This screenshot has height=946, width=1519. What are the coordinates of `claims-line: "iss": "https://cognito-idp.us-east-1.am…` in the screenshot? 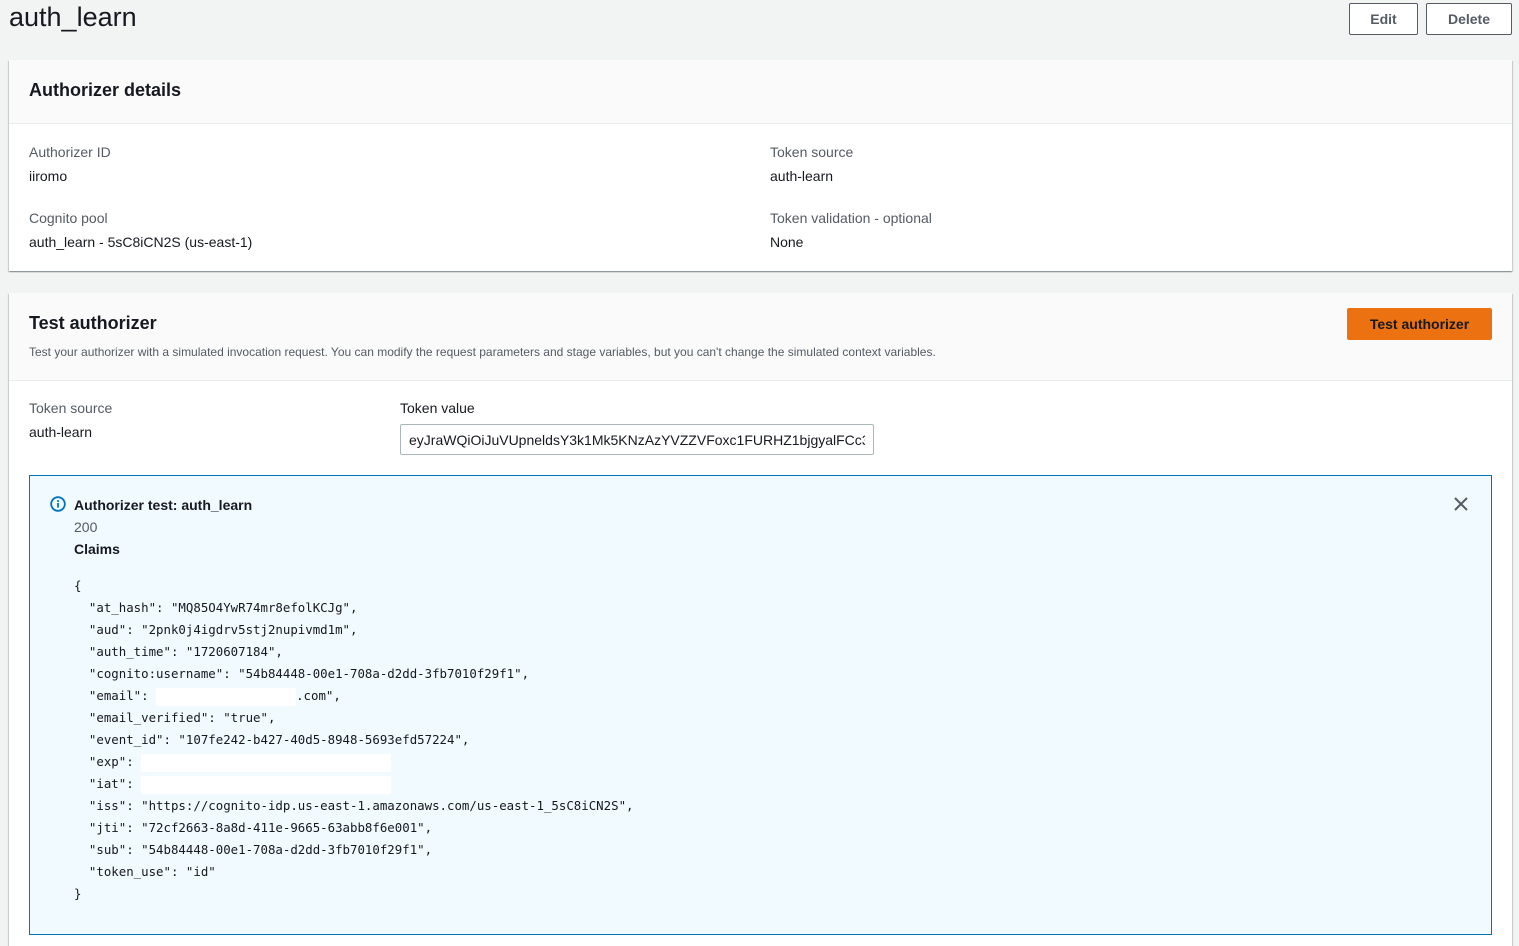 It's located at (354, 806).